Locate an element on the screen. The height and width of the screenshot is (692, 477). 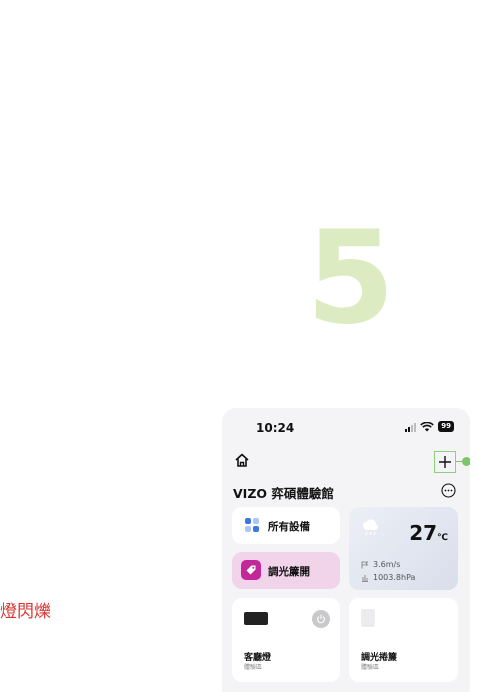
weather-card: 27℃ 3.6m/s 1003.8hPa is located at coordinates (403, 548).